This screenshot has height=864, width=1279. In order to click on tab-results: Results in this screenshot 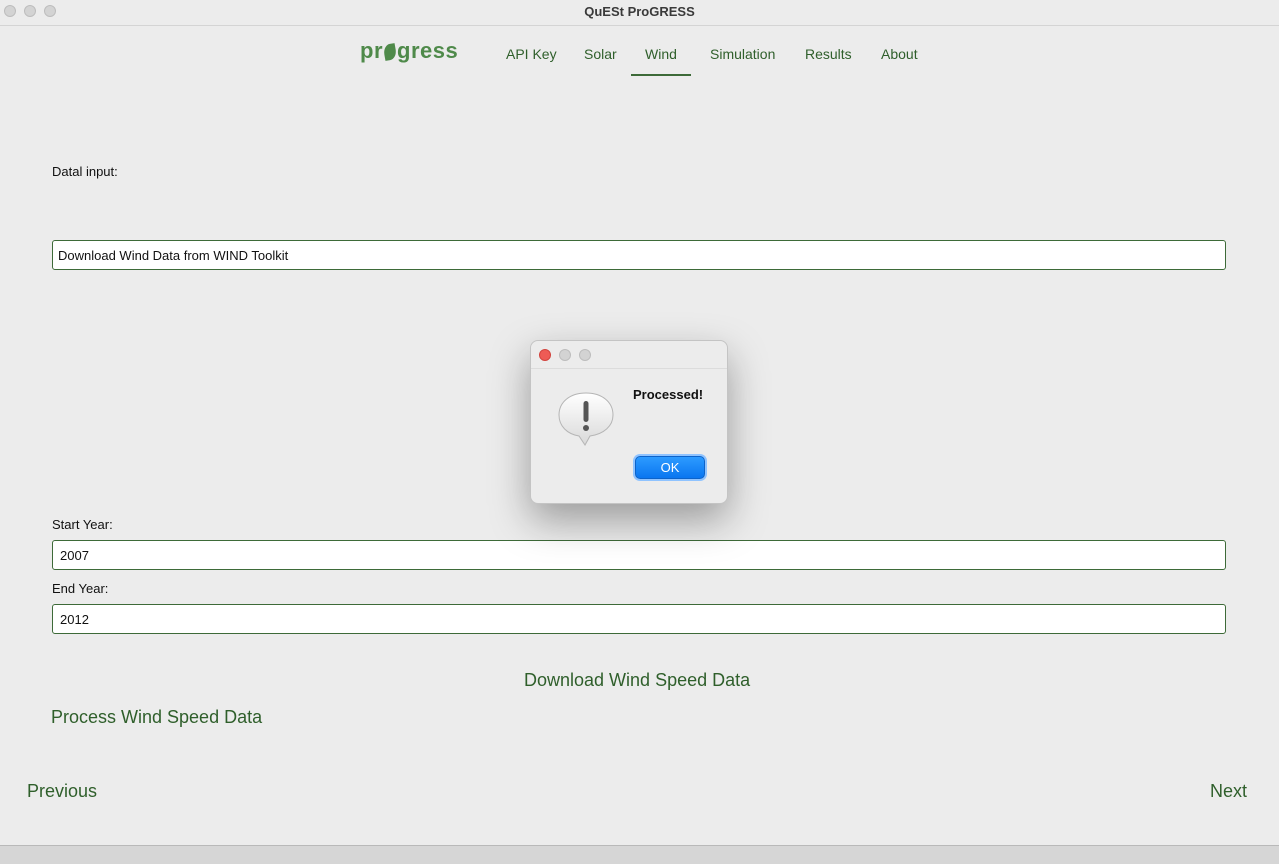, I will do `click(828, 61)`.